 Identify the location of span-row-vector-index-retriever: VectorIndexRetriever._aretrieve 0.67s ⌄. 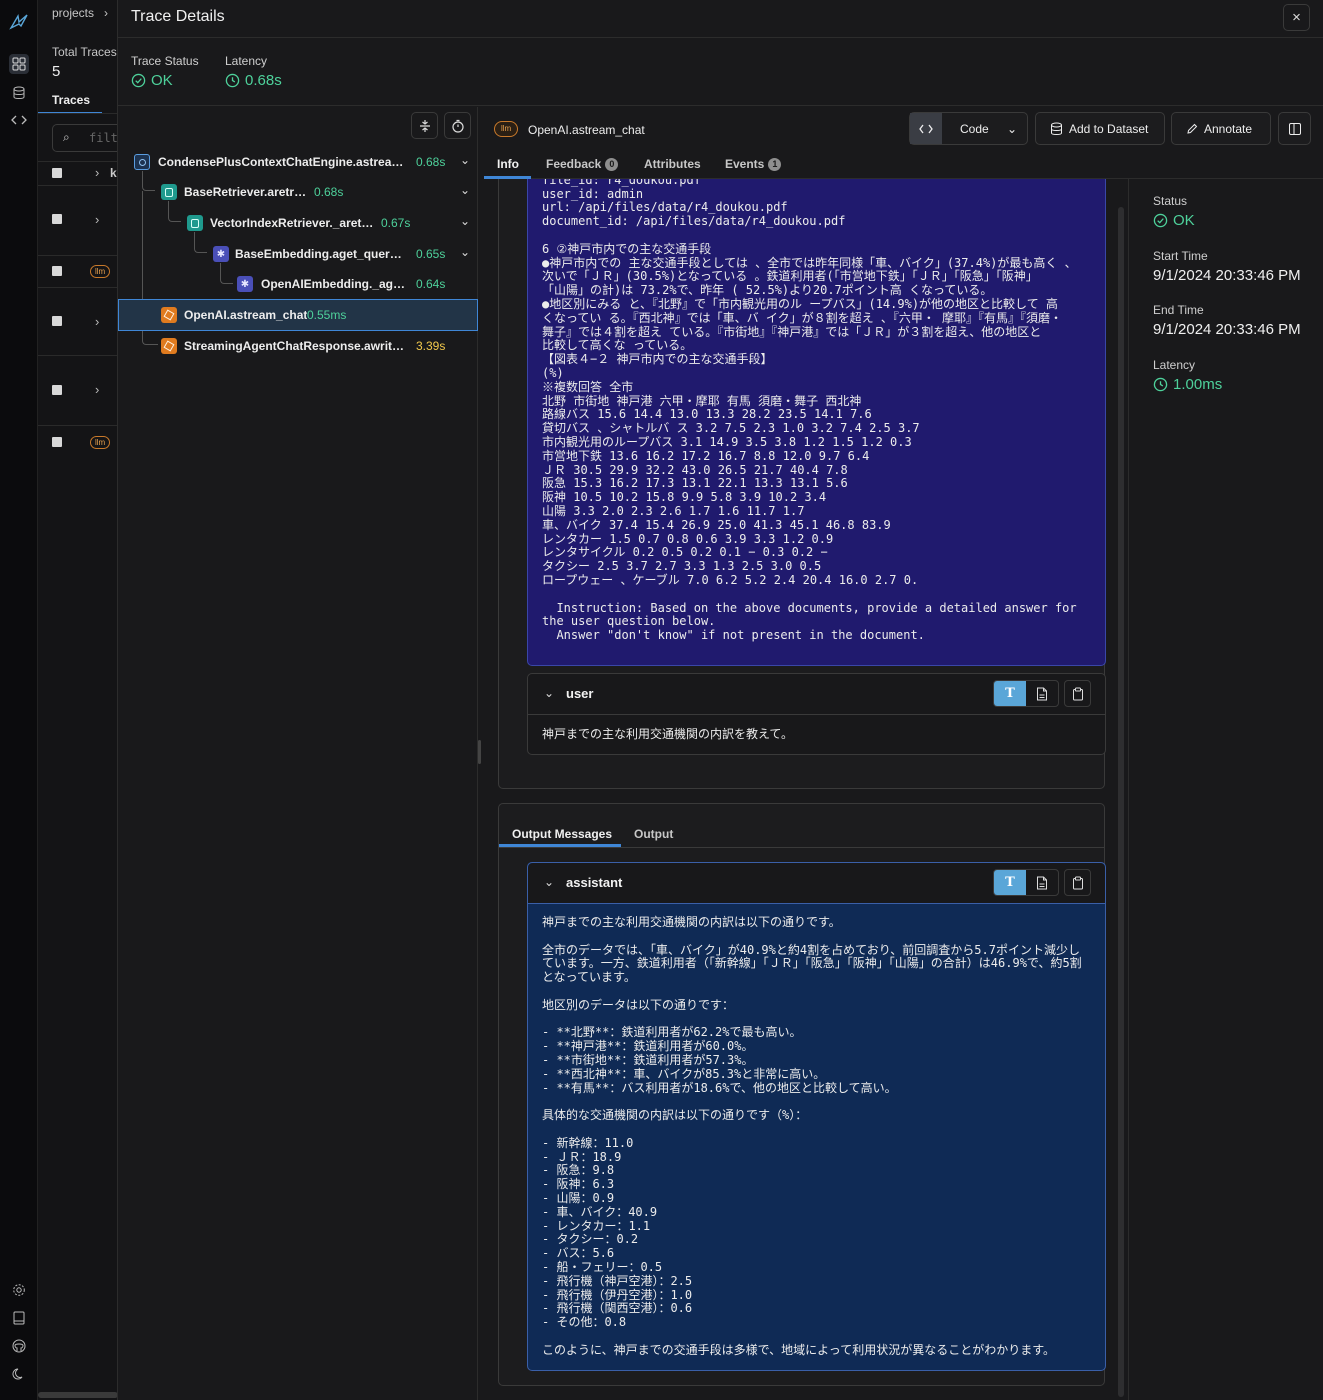
(298, 223).